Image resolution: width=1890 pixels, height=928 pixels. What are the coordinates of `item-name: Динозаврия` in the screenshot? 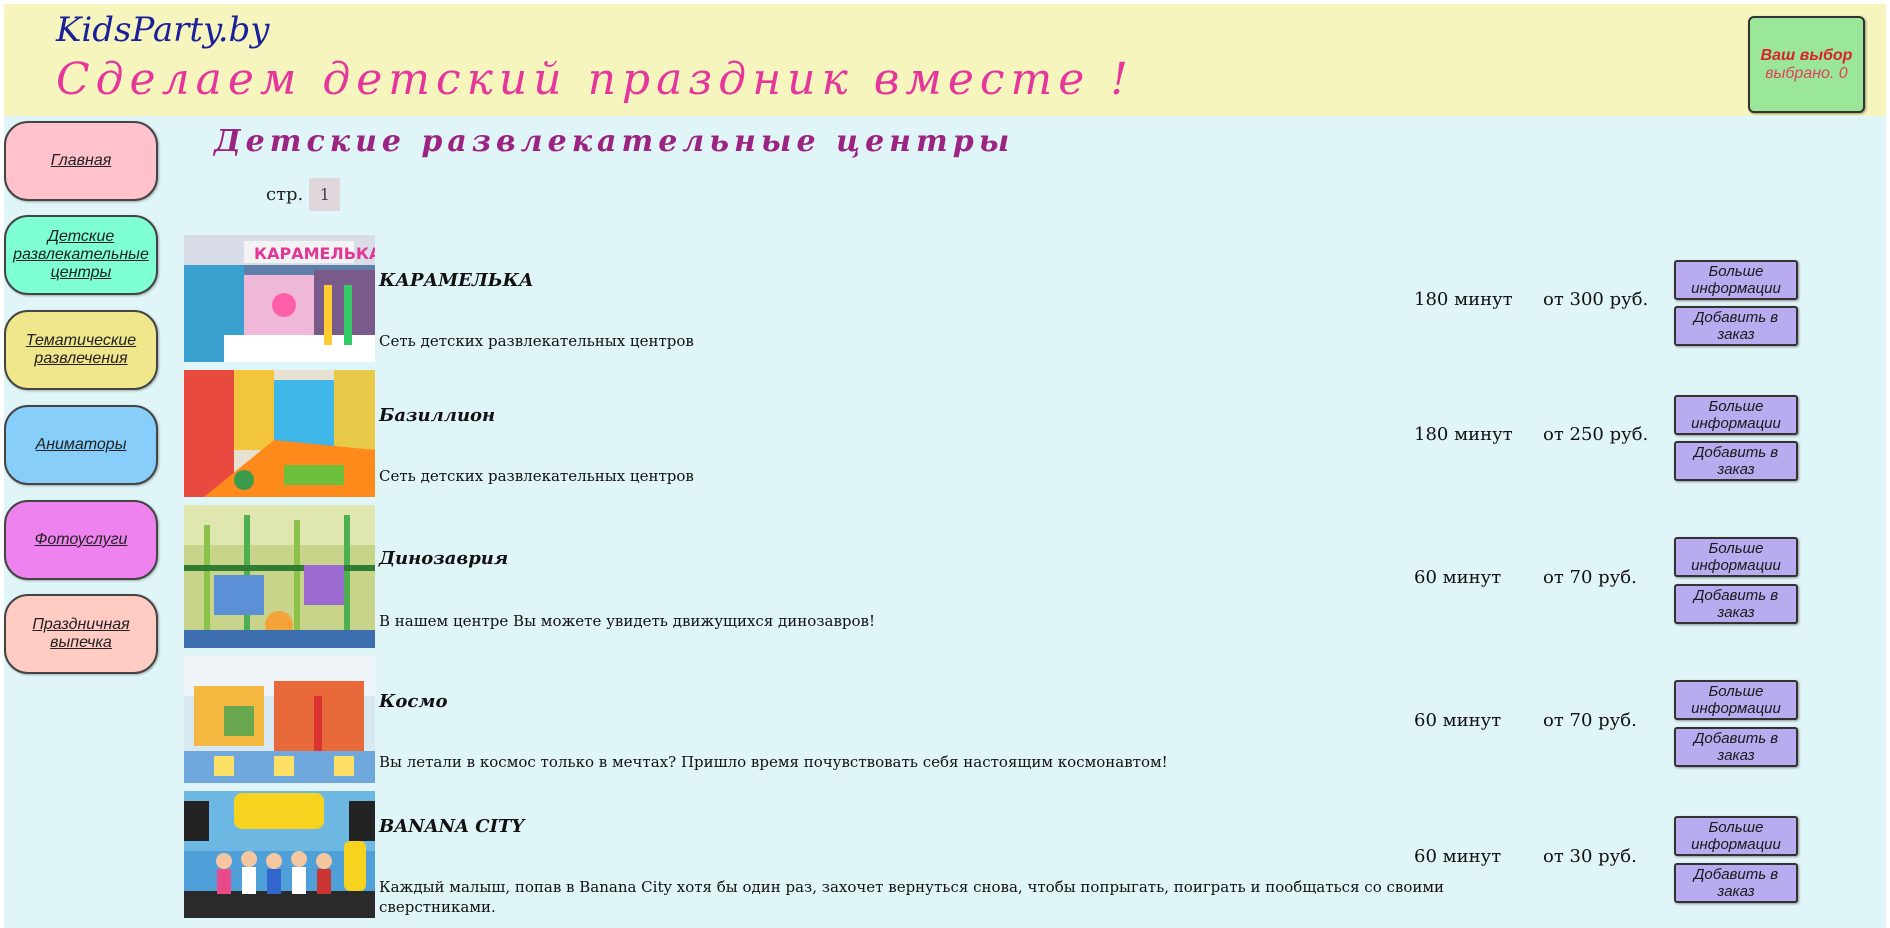 It's located at (443, 558).